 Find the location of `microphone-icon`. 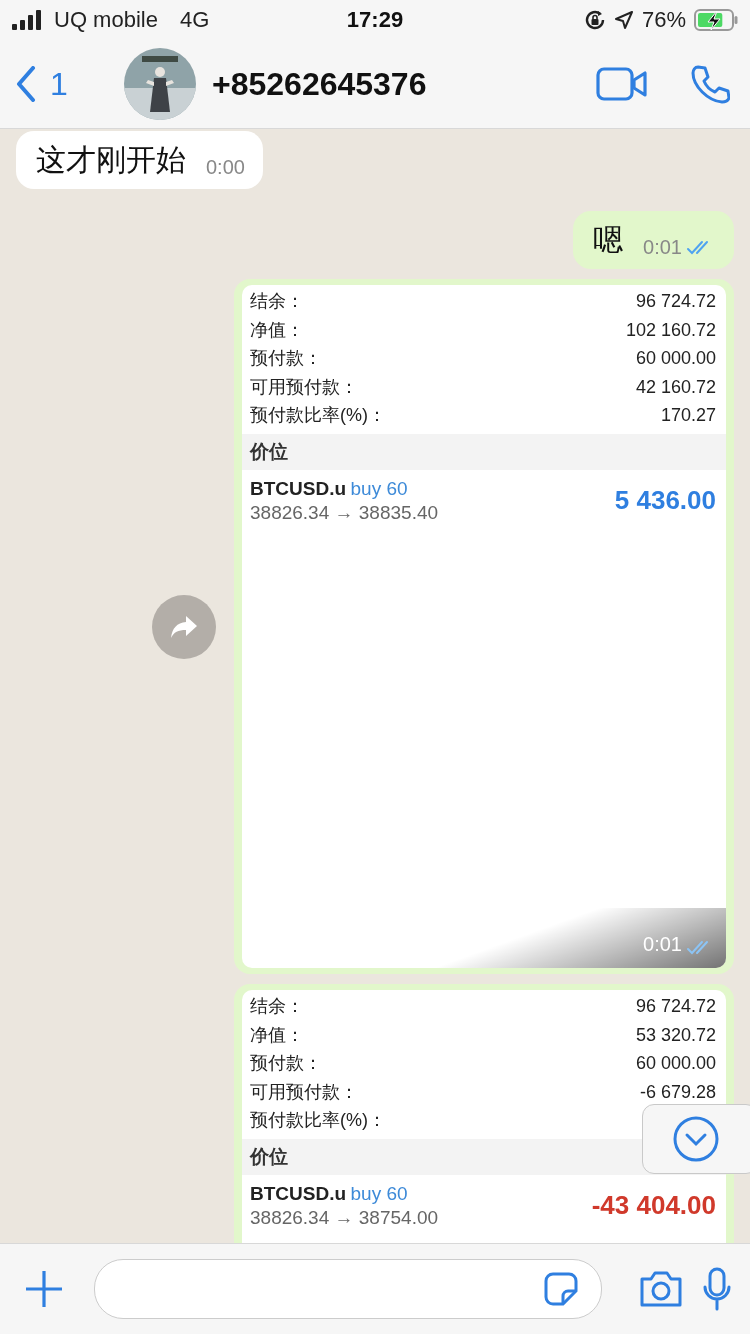

microphone-icon is located at coordinates (717, 1289).